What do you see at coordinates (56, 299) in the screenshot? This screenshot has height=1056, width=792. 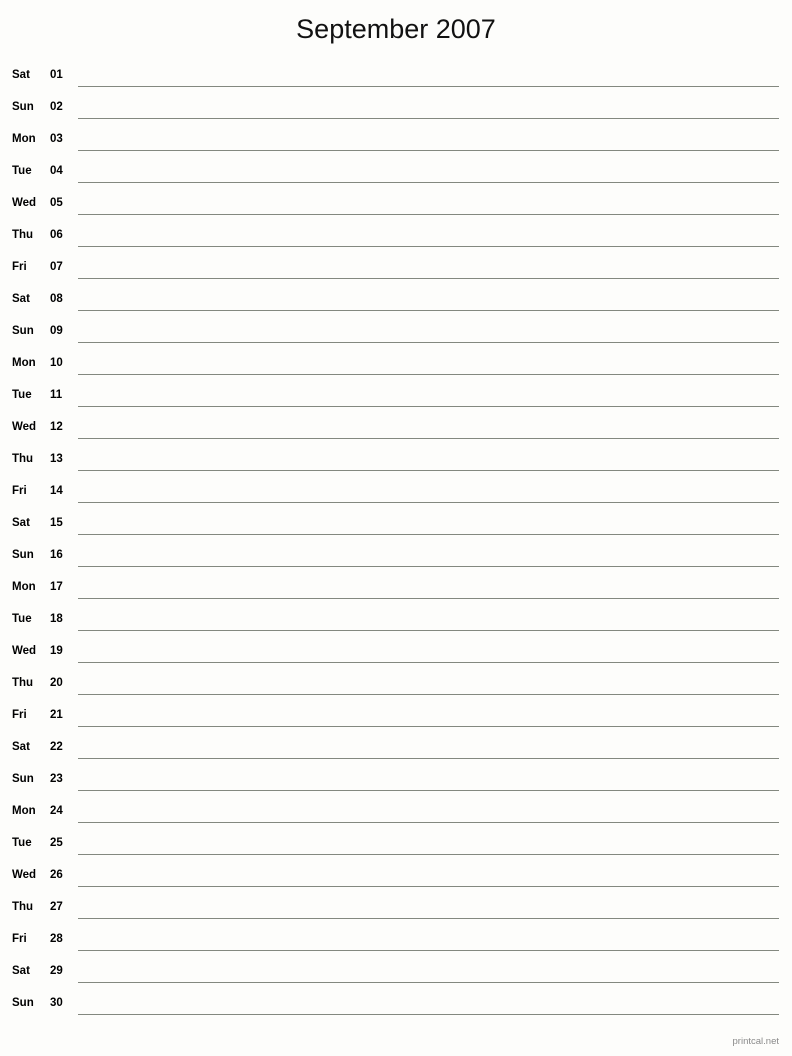 I see `day-number-label: 08` at bounding box center [56, 299].